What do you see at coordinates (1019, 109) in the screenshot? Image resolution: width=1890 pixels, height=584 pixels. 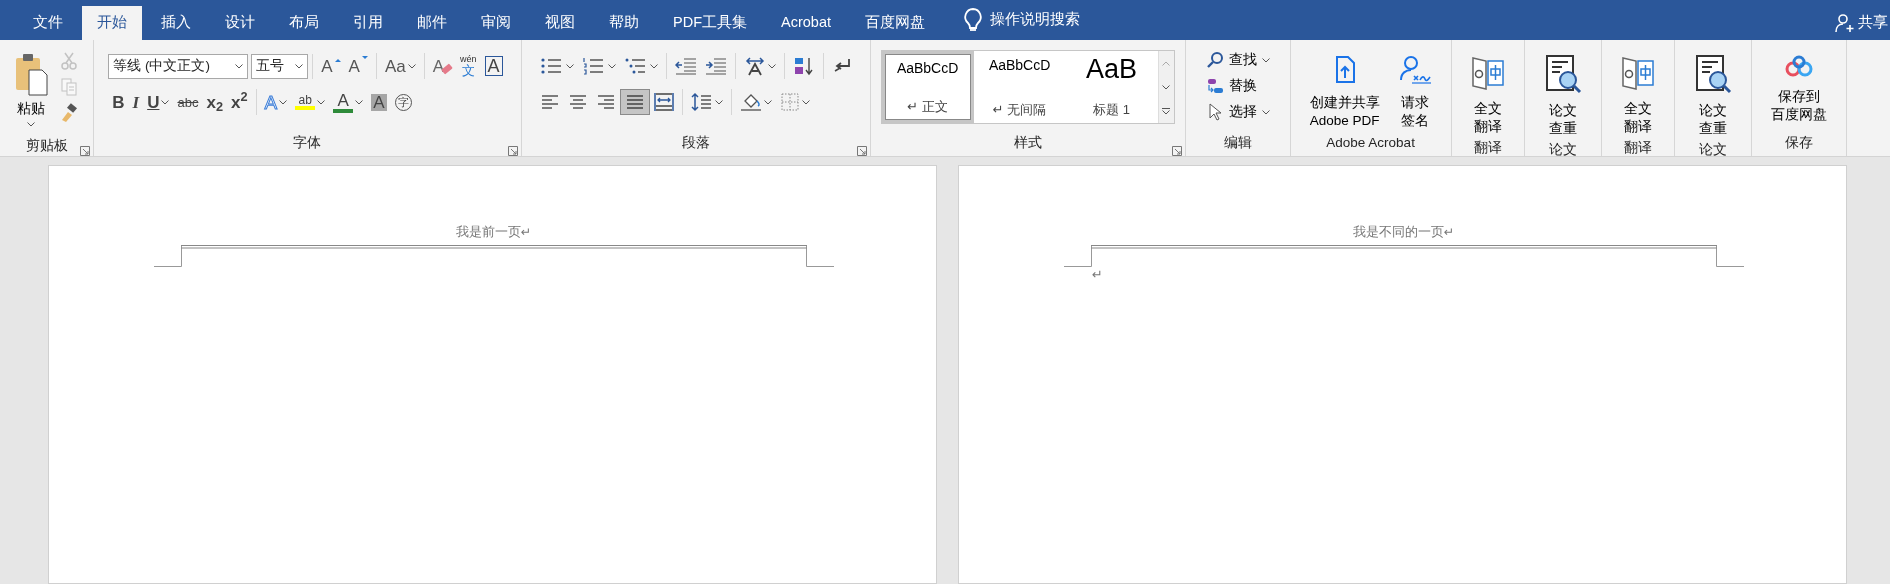 I see `style-name: ↵ 无间隔` at bounding box center [1019, 109].